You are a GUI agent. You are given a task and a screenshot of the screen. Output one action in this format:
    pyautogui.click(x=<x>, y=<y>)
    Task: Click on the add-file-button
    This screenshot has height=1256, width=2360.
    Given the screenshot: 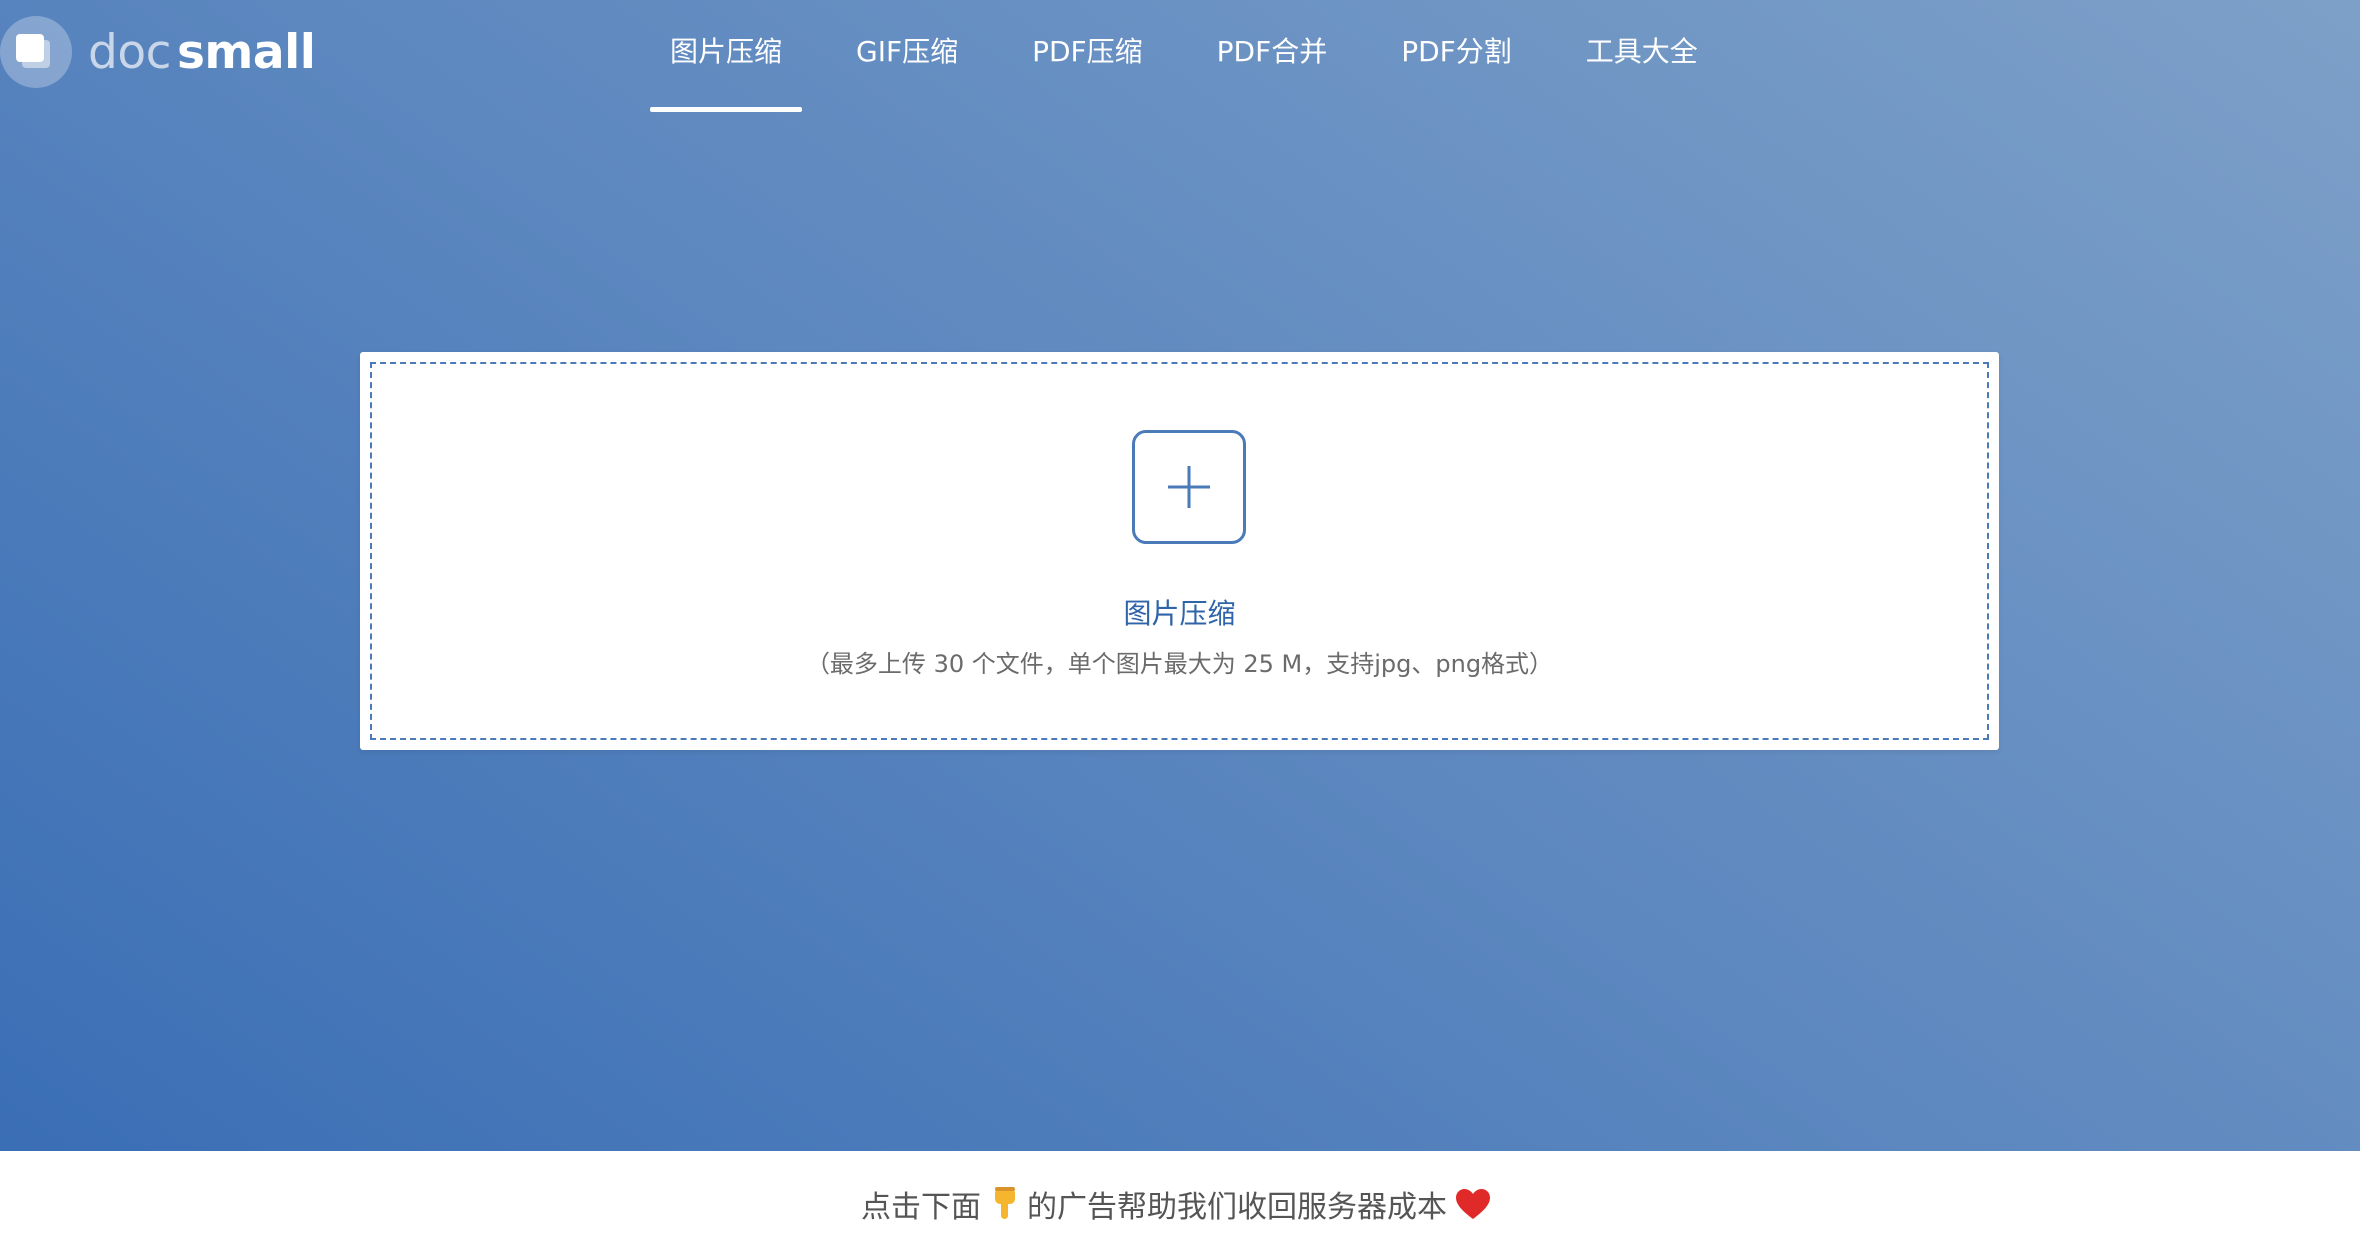 What is the action you would take?
    pyautogui.click(x=1189, y=487)
    